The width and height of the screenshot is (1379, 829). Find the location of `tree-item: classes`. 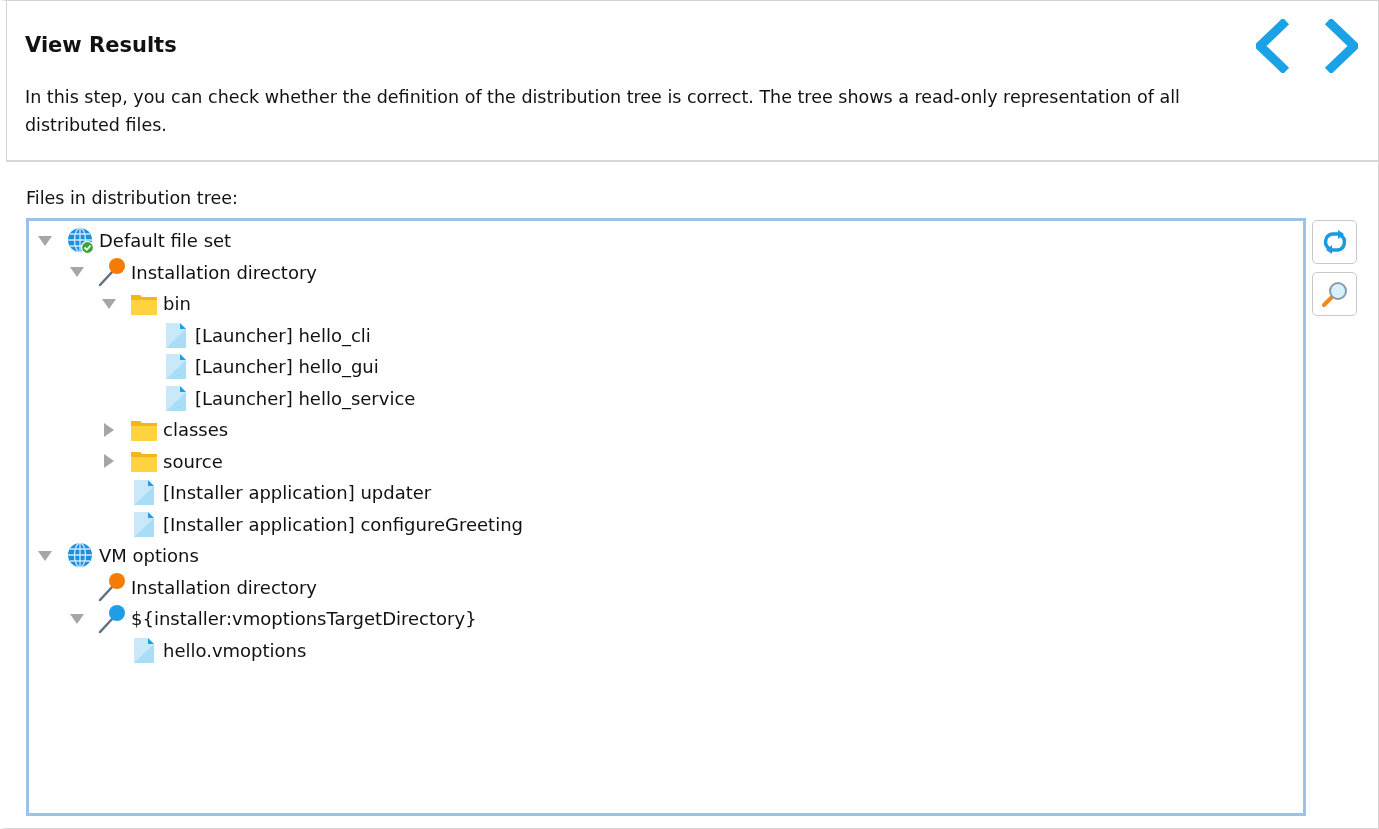

tree-item: classes is located at coordinates (196, 430).